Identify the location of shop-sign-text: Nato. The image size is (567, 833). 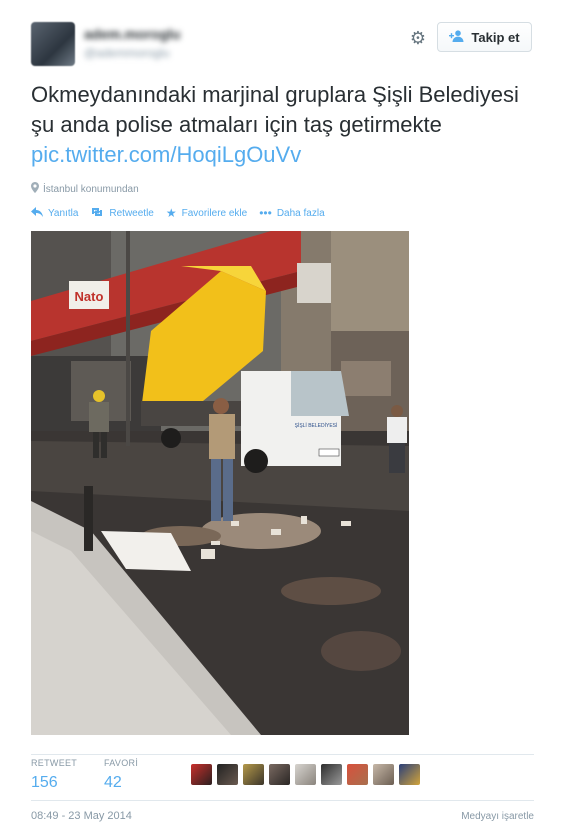
(89, 296).